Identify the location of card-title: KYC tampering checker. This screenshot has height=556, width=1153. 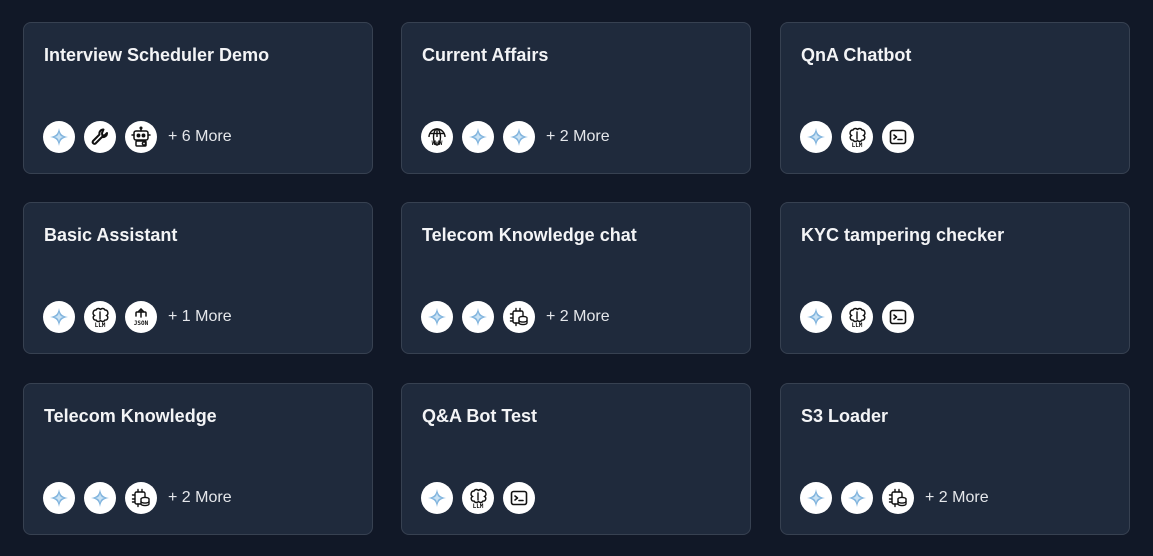
(903, 235).